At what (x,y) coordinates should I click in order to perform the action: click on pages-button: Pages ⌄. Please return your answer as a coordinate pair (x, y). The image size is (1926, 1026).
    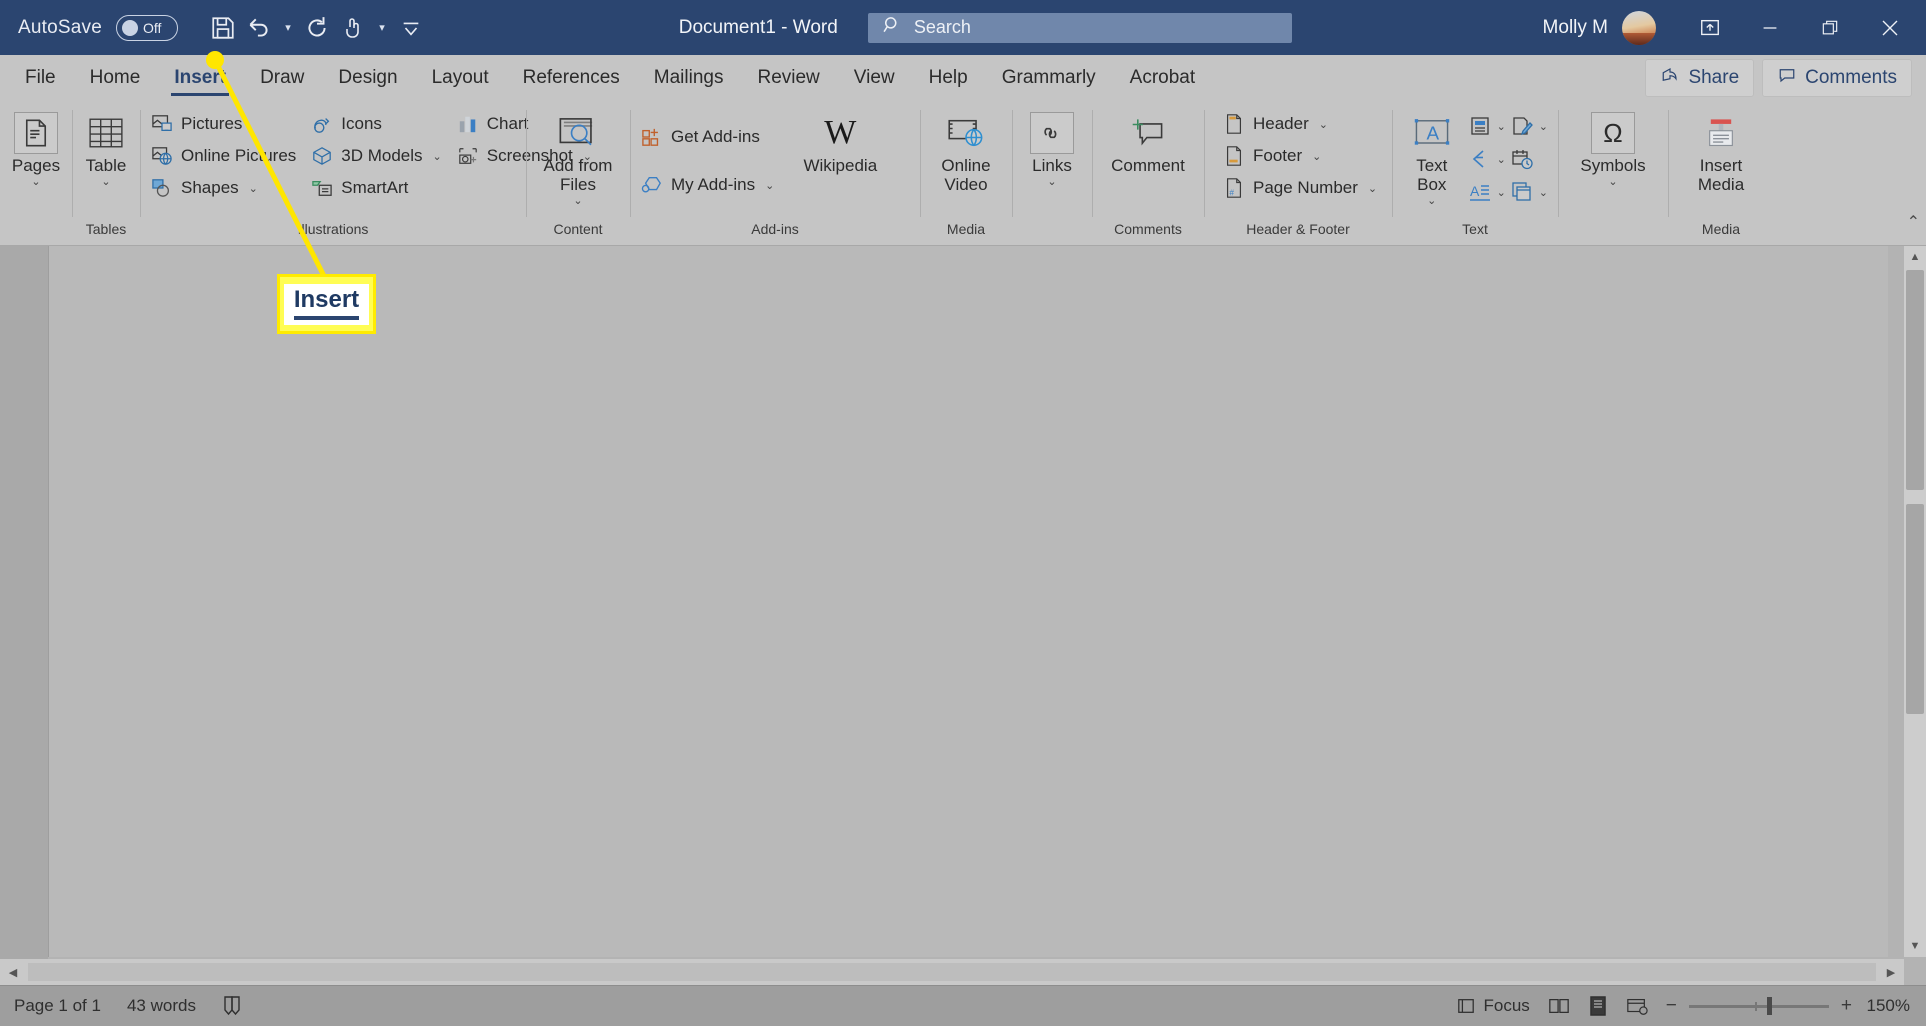
    Looking at the image, I should click on (36, 148).